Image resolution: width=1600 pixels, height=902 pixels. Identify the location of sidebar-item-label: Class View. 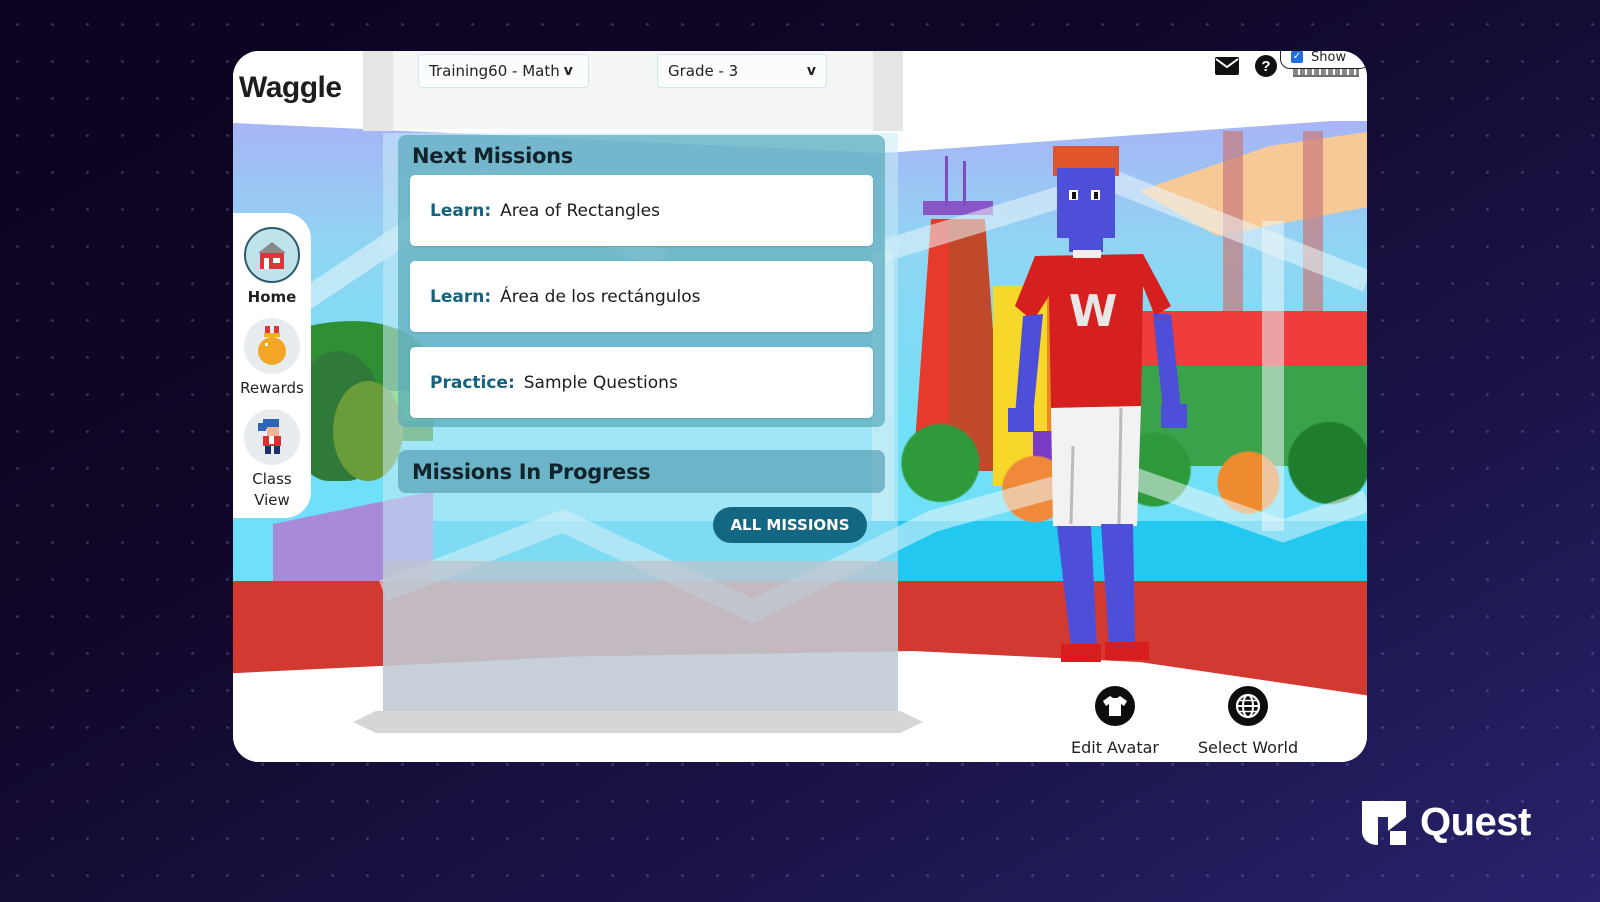
(272, 489).